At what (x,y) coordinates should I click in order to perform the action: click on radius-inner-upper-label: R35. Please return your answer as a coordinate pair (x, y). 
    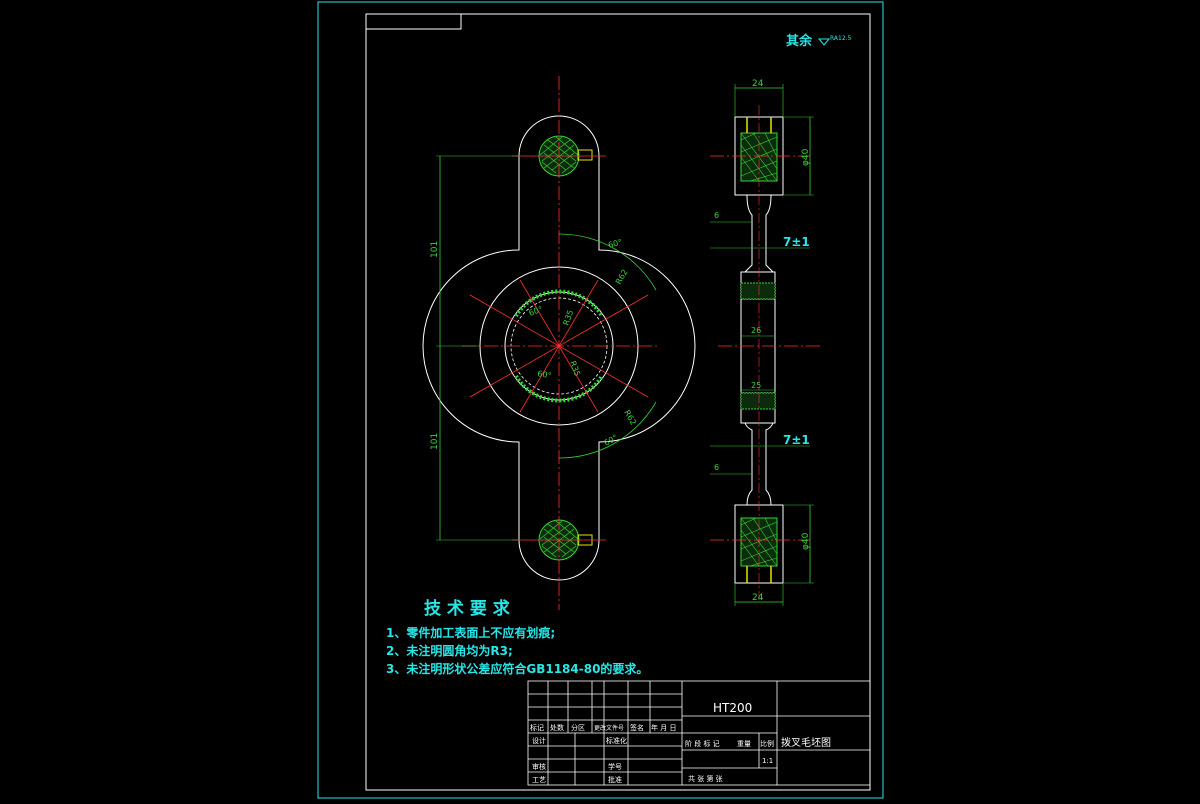
    Looking at the image, I should click on (568, 318).